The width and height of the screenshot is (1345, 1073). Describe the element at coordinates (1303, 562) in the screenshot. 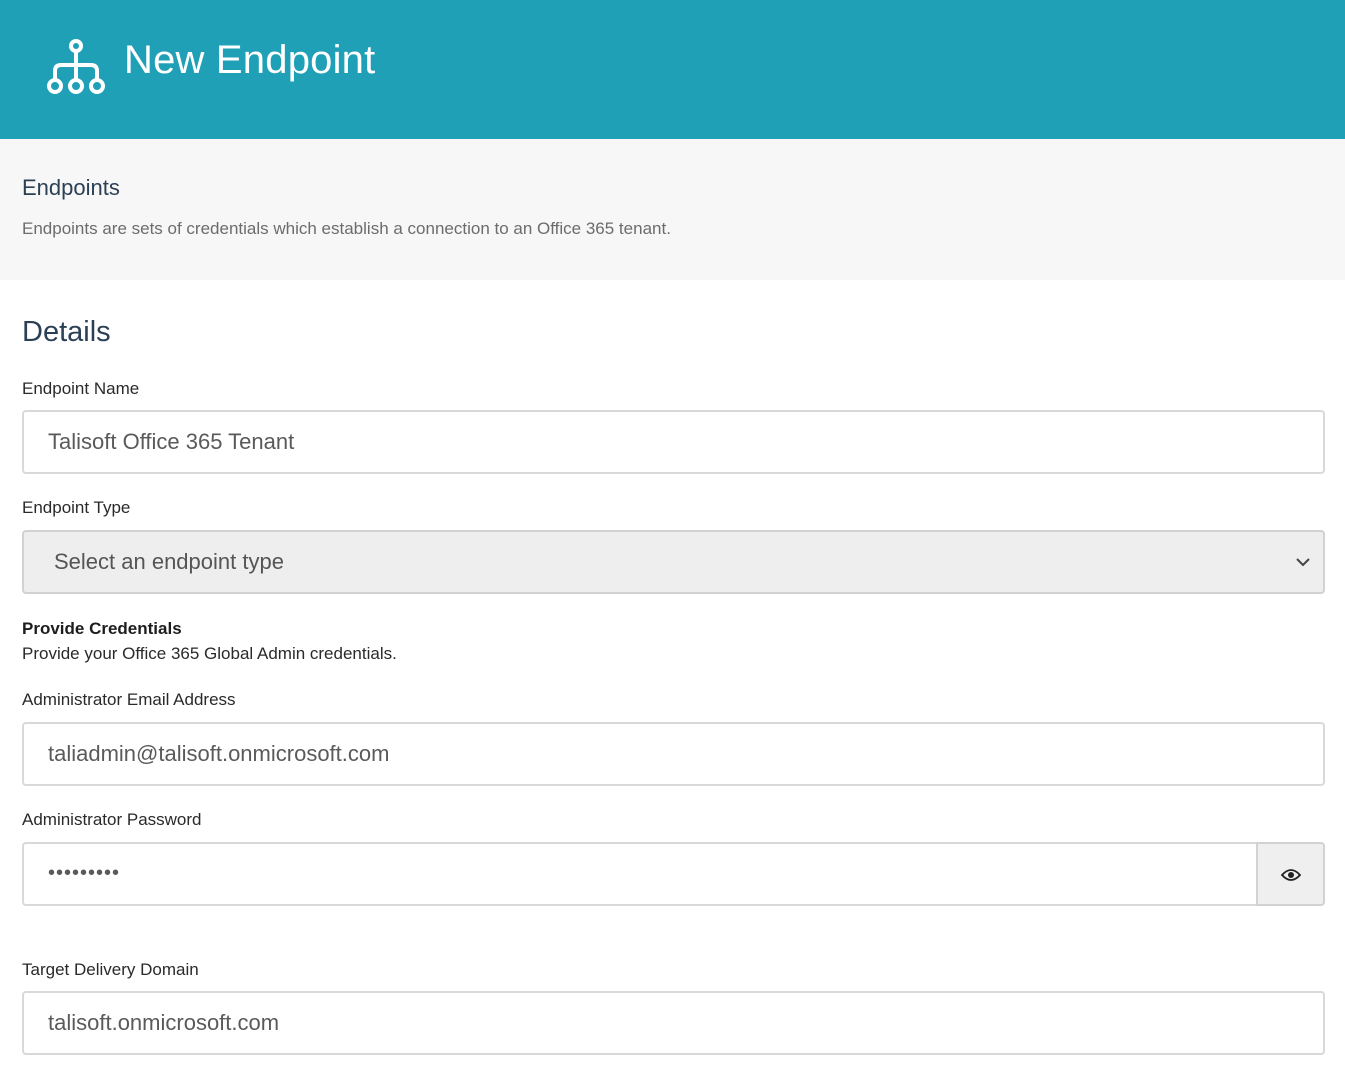

I see `chevron-down-icon` at that location.